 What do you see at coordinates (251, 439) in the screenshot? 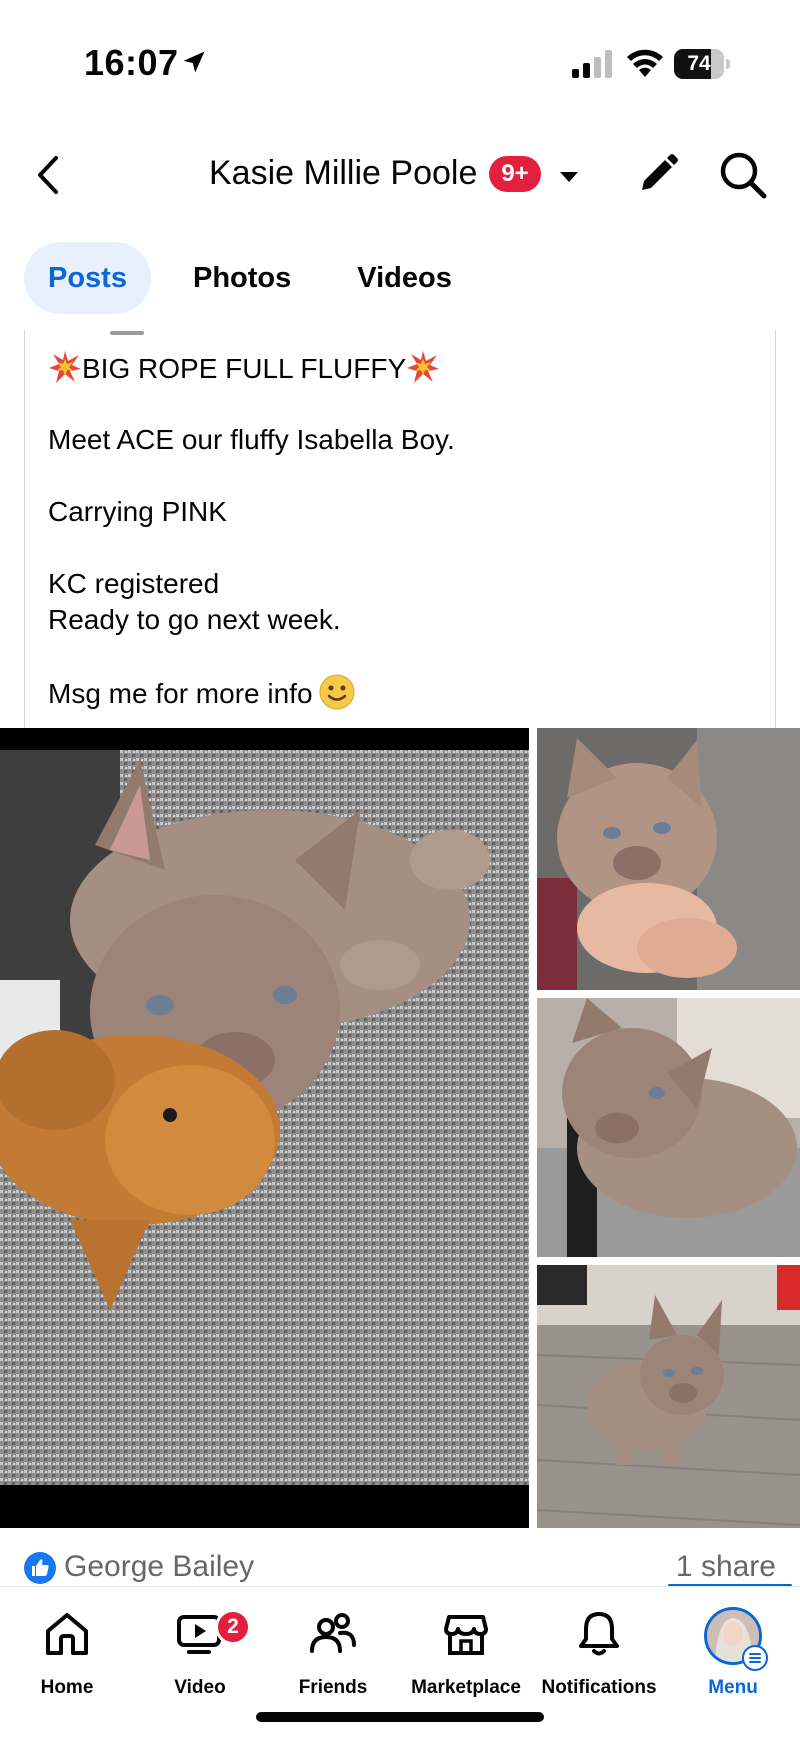
I see `post-line-meet: Meet ACE our fluffy Isabella Boy.` at bounding box center [251, 439].